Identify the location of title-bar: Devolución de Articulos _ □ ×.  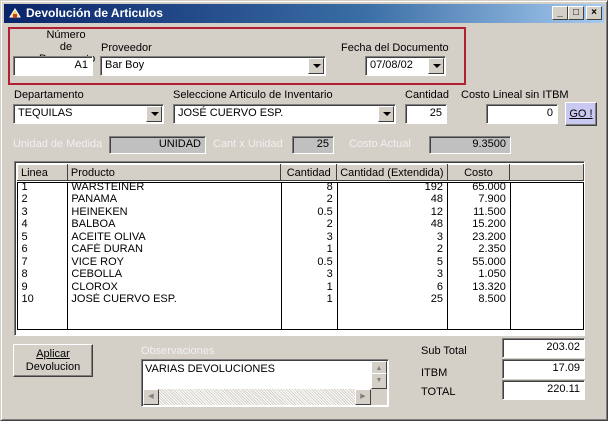
(304, 13).